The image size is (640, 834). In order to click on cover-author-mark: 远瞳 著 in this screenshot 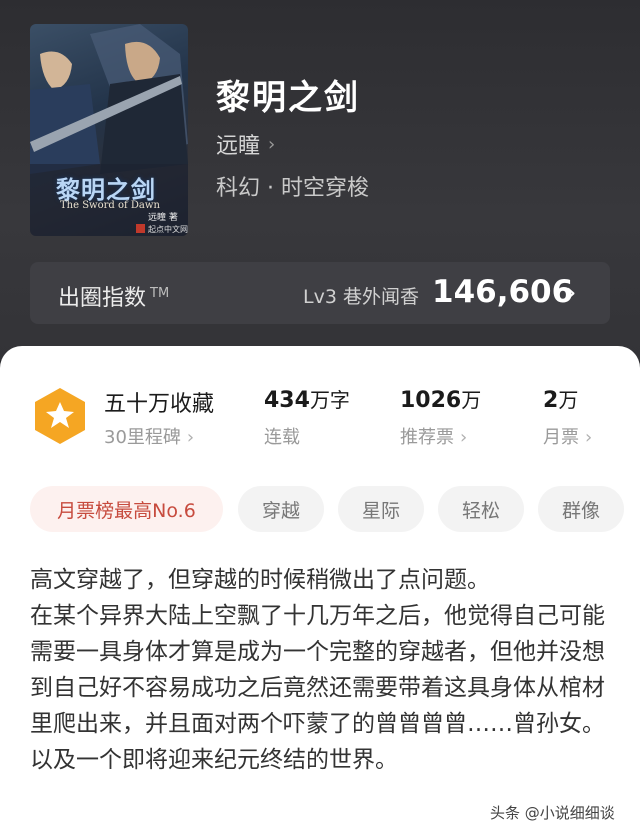, I will do `click(163, 218)`.